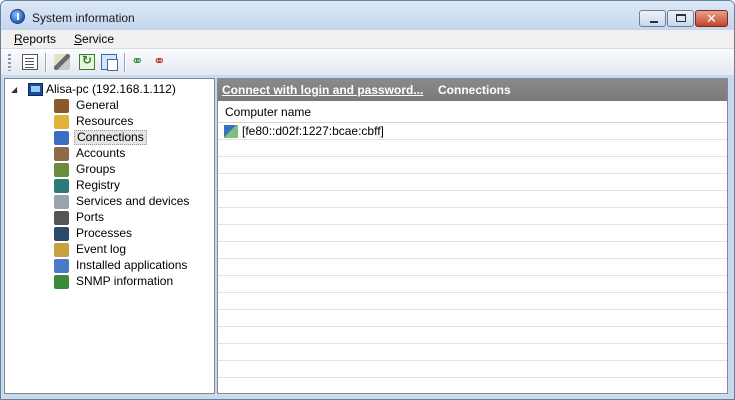  I want to click on resources-icon, so click(61, 122).